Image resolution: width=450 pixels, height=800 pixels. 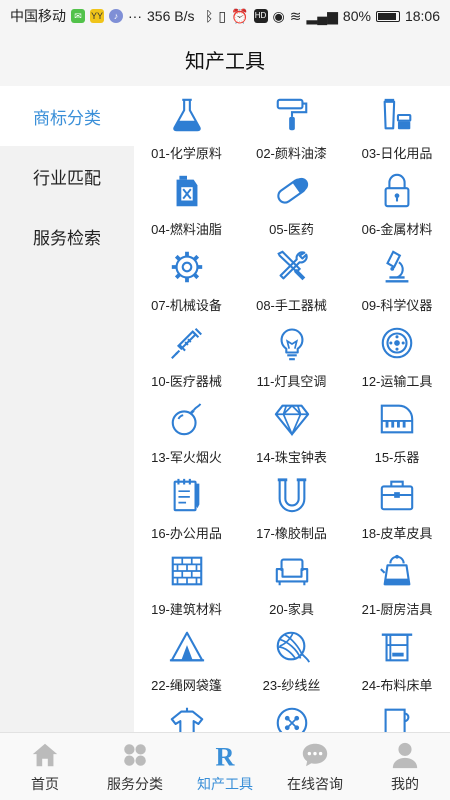 I want to click on home-icon, so click(x=45, y=754).